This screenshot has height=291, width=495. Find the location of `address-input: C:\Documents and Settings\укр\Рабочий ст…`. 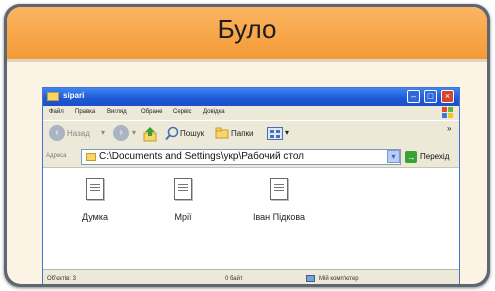

address-input: C:\Documents and Settings\укр\Рабочий ст… is located at coordinates (241, 157).